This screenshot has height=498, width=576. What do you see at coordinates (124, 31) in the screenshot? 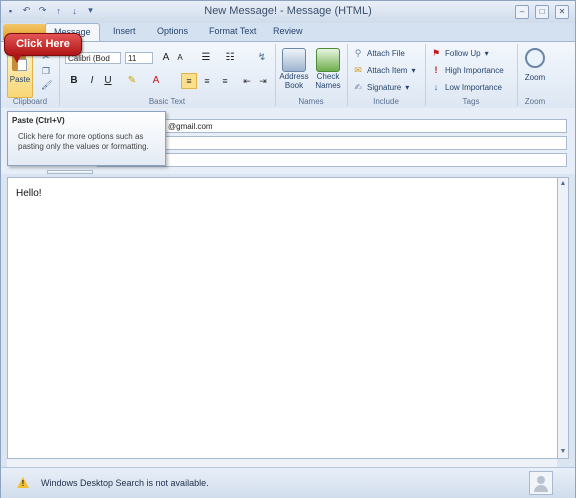
I see `tab-insert: Insert` at bounding box center [124, 31].